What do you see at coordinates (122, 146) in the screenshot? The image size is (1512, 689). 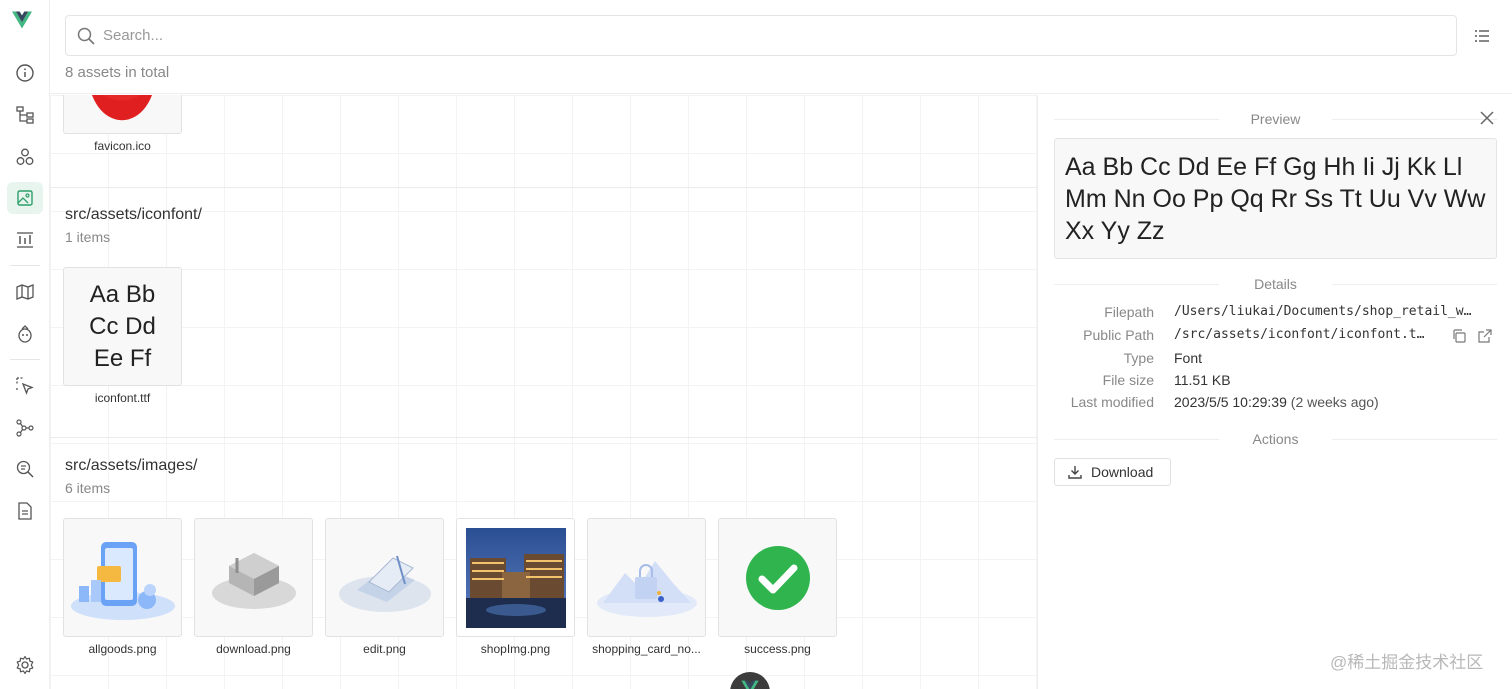 I see `asset-name: favicon.ico` at bounding box center [122, 146].